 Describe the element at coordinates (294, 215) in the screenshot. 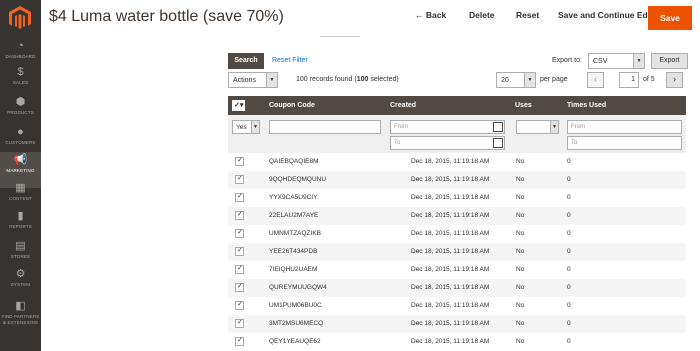

I see `cell-code: 22ELAU2M7AYE` at that location.